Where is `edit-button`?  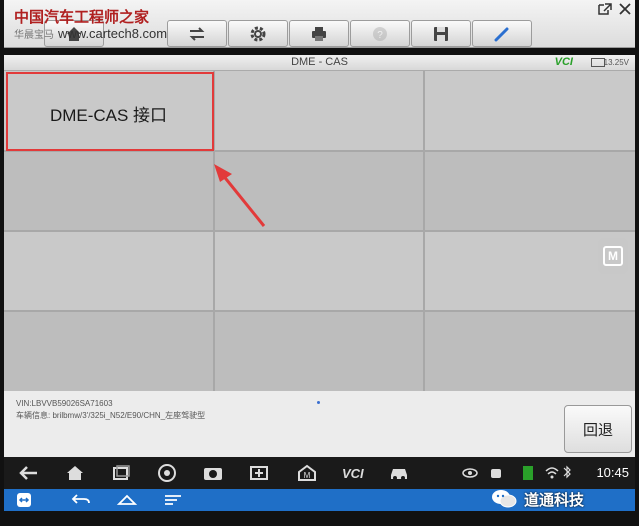 edit-button is located at coordinates (502, 33).